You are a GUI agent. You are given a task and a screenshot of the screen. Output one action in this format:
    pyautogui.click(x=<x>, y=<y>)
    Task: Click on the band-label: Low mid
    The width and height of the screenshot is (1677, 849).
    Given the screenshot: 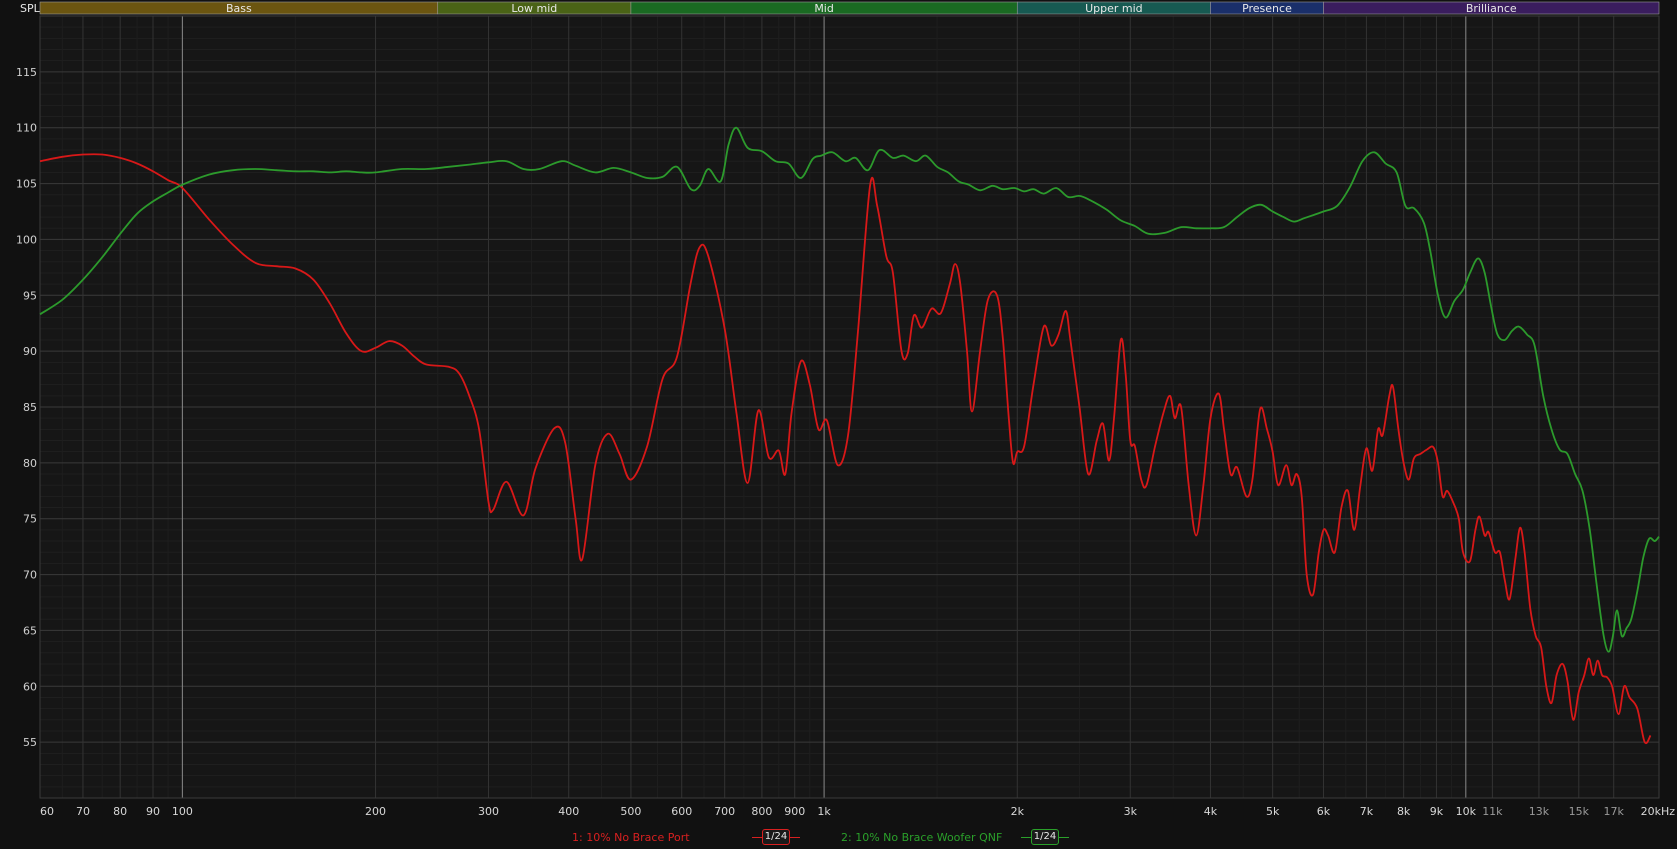 What is the action you would take?
    pyautogui.click(x=534, y=8)
    